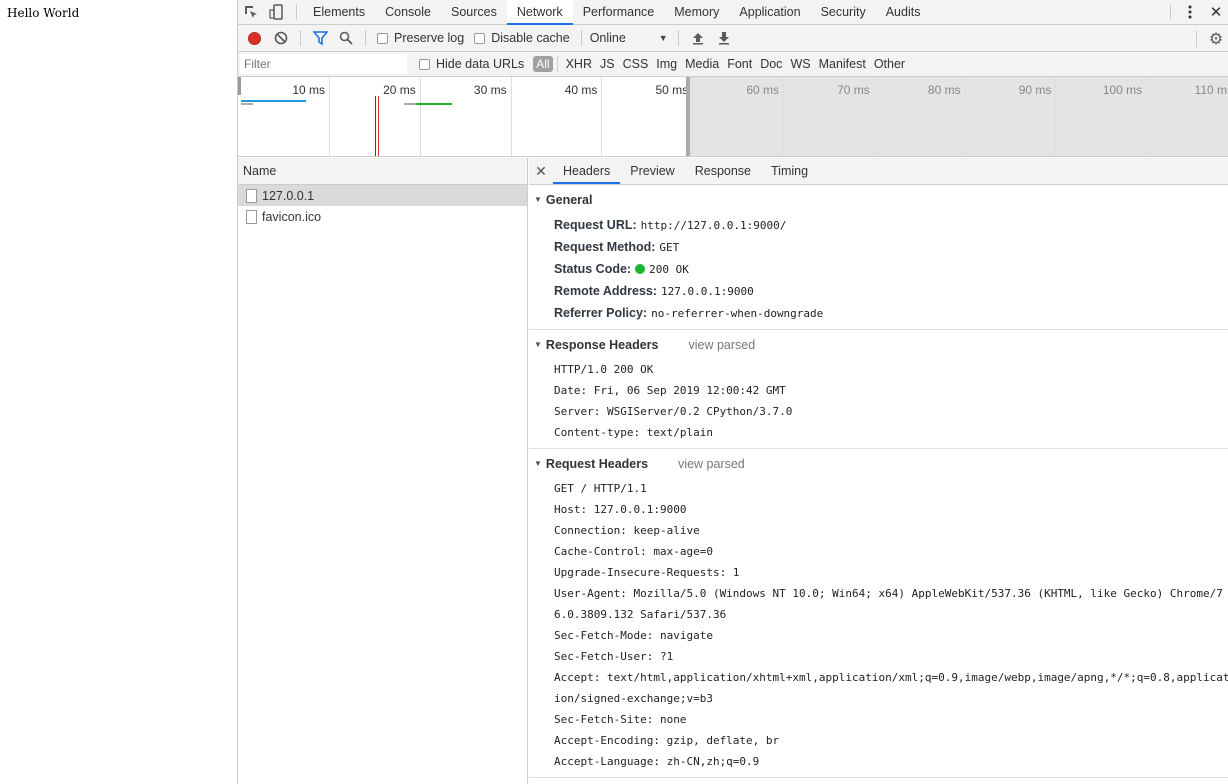 This screenshot has height=784, width=1228. I want to click on network-toolbar: Preserve log Disable cache Online ▼ ⚙, so click(733, 38).